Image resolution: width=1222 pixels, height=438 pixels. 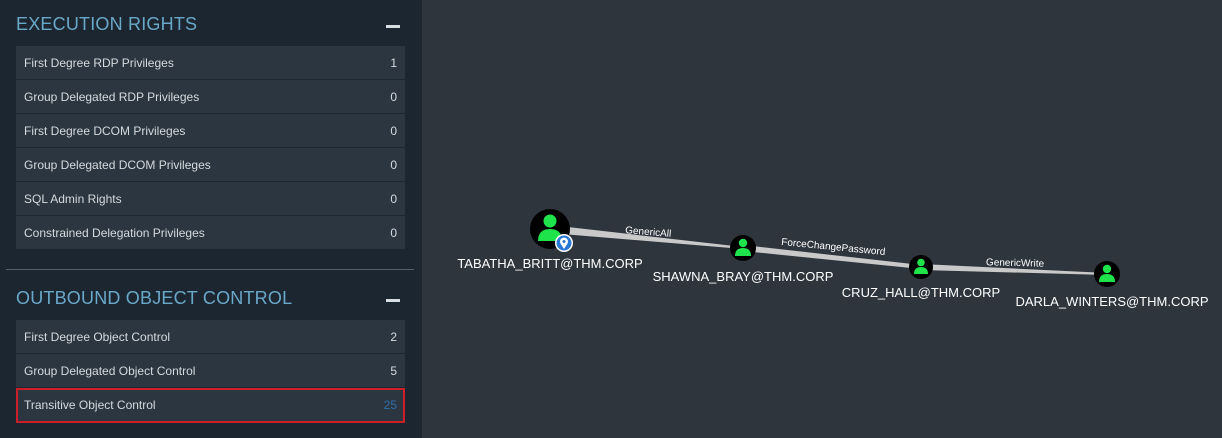 What do you see at coordinates (564, 243) in the screenshot?
I see `location-pin-icon` at bounding box center [564, 243].